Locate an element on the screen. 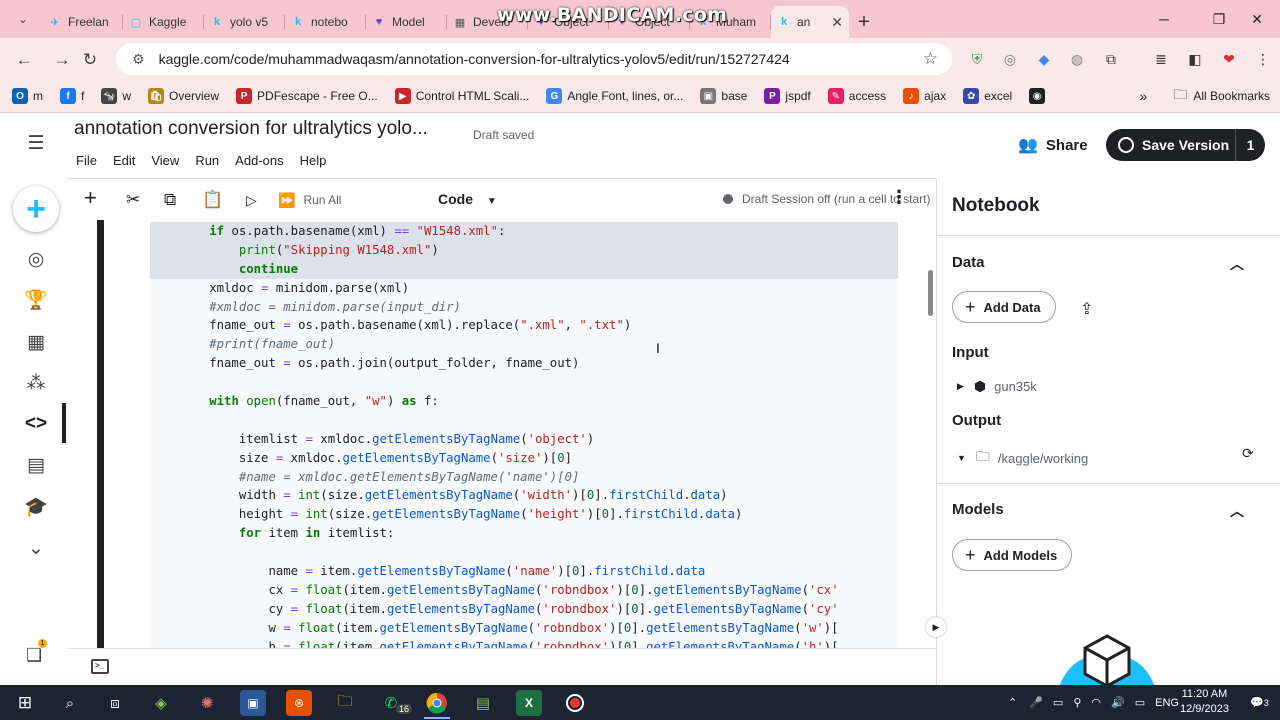  reading-list-icon: ≣ is located at coordinates (1161, 59).